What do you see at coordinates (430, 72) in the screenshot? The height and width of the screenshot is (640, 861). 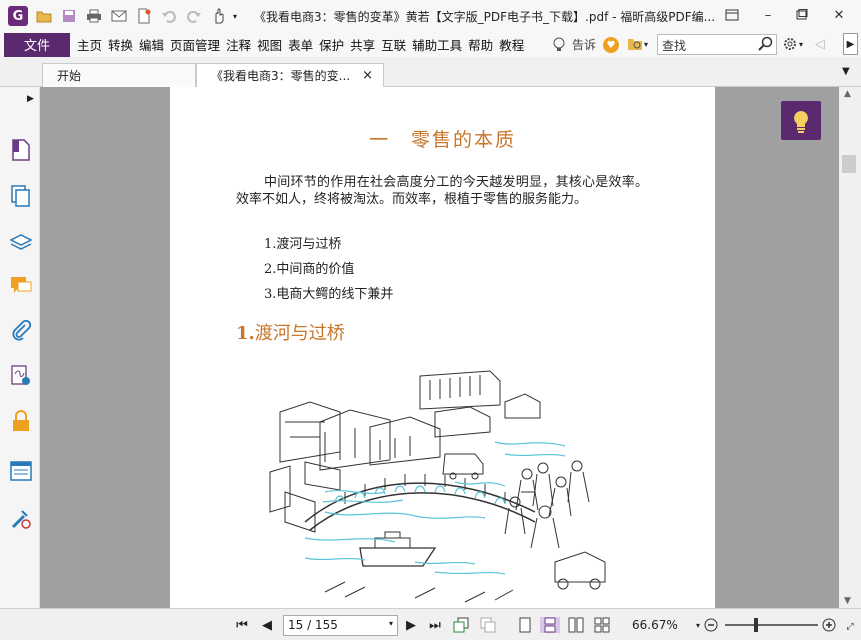 I see `tab-bar: 开始 《我看电商3：零售的变... × ▼` at bounding box center [430, 72].